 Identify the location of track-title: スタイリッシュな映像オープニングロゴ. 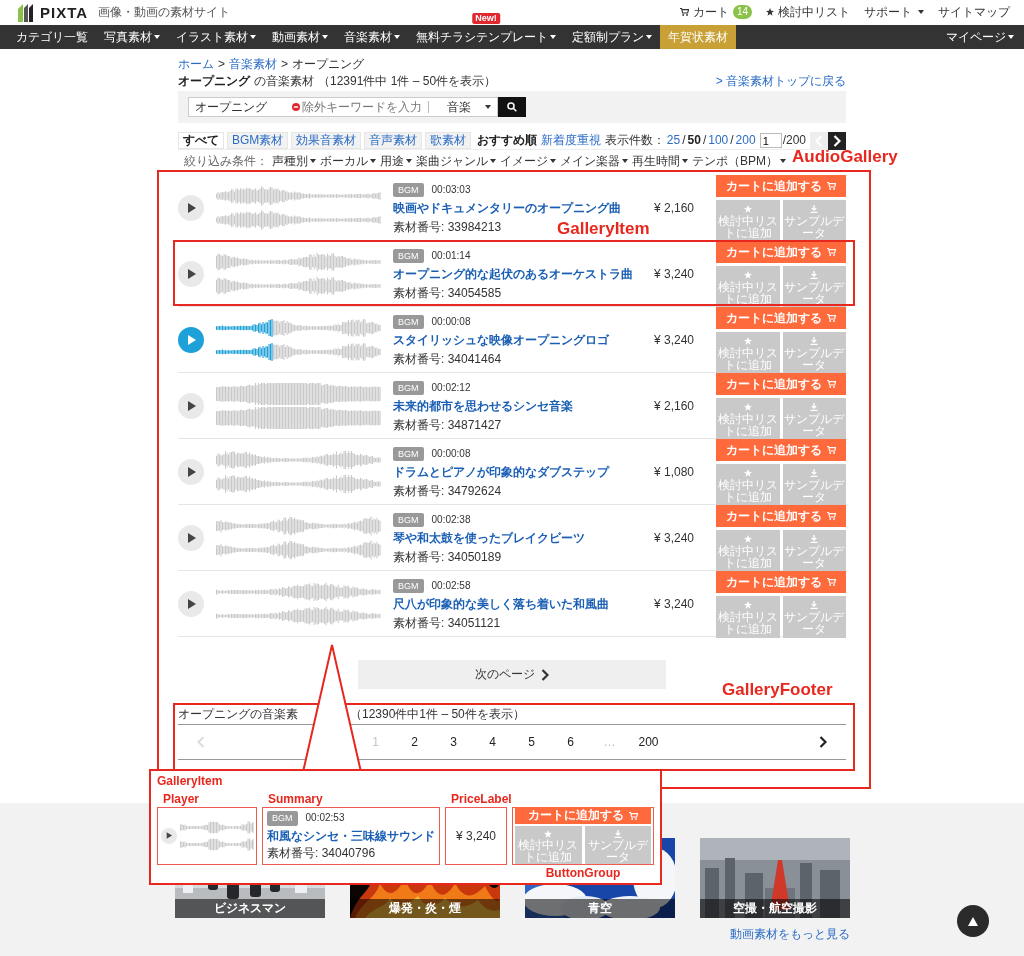
(501, 340).